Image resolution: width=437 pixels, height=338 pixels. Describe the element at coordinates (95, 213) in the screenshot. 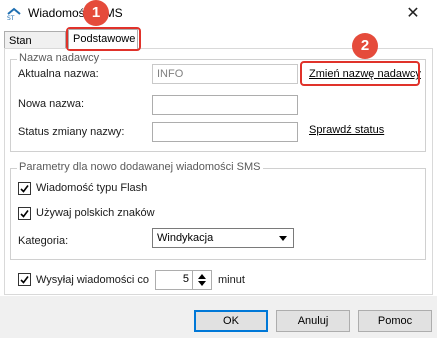

I see `polish-chars-label: Używaj polskich znaków` at that location.